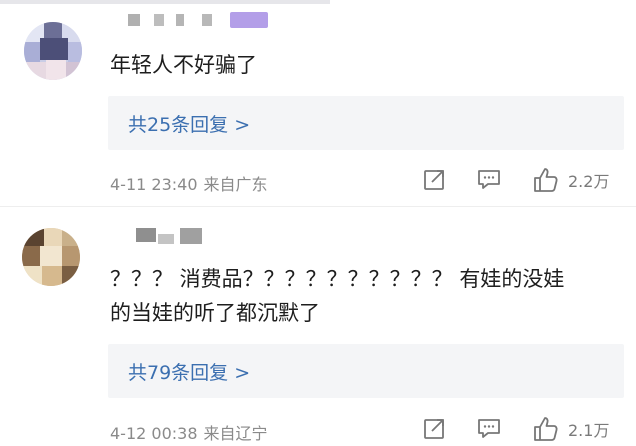 The image size is (636, 446). Describe the element at coordinates (235, 184) in the screenshot. I see `comment-location: 来自广东` at that location.